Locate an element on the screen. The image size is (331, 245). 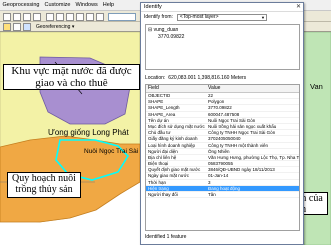
field-cell: Quyết định giao mặt nước is located at coordinates (174, 170).